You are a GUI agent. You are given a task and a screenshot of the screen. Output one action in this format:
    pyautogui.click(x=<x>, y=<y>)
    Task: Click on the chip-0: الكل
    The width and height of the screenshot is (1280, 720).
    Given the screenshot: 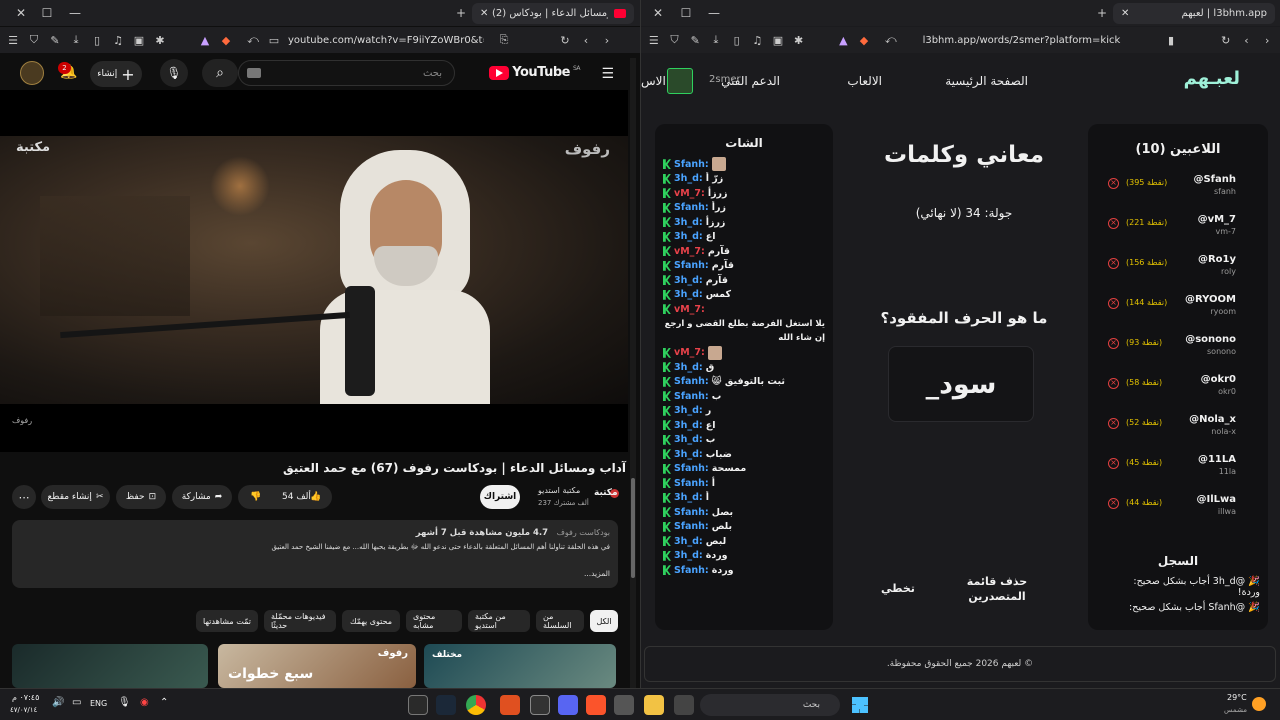 What is the action you would take?
    pyautogui.click(x=604, y=621)
    